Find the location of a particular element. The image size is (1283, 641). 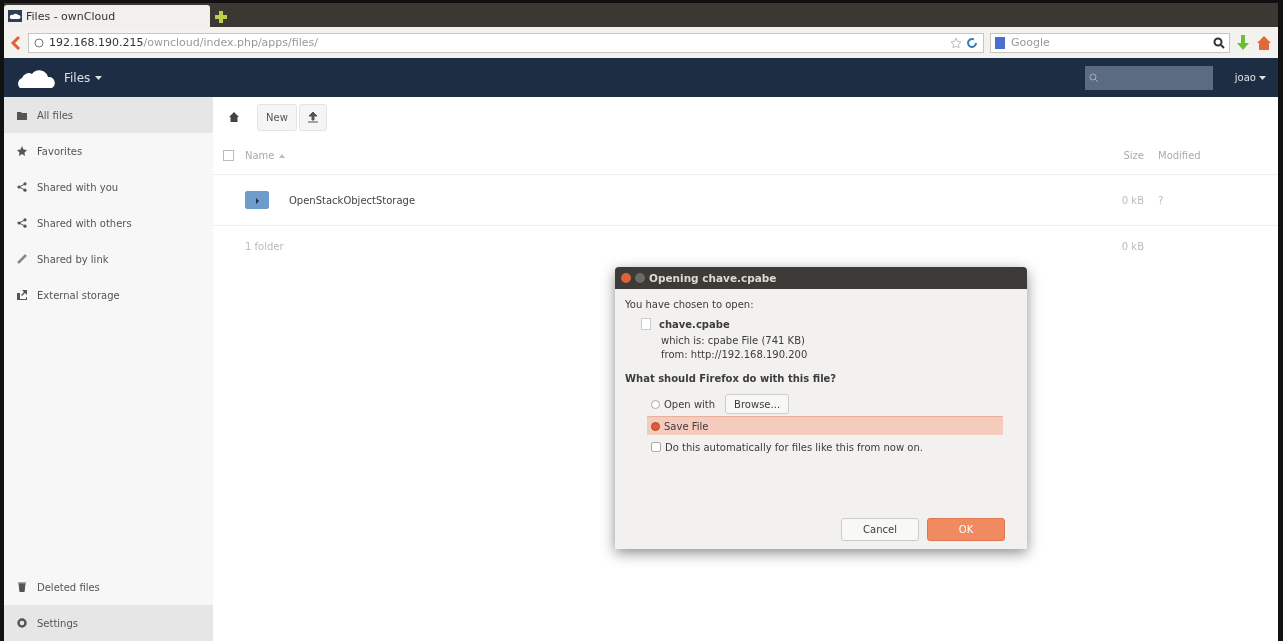

checkbox is located at coordinates (656, 447).